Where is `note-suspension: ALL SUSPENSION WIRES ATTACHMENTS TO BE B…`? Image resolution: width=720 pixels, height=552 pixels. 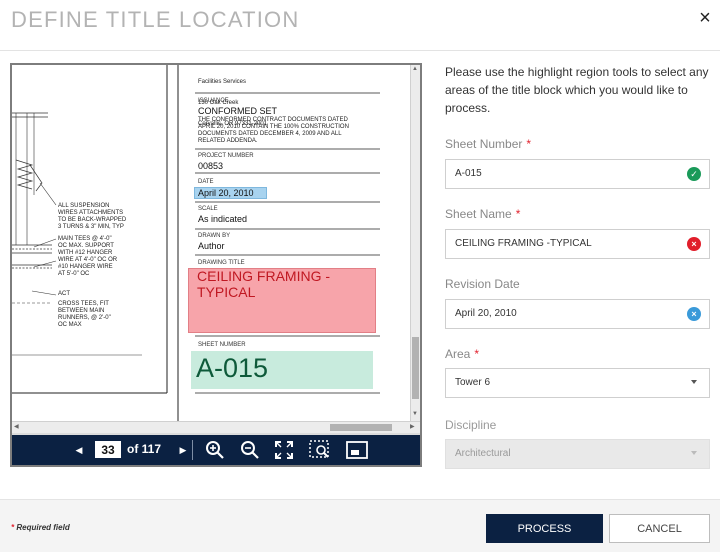 note-suspension: ALL SUSPENSION WIRES ATTACHMENTS TO BE B… is located at coordinates (92, 216).